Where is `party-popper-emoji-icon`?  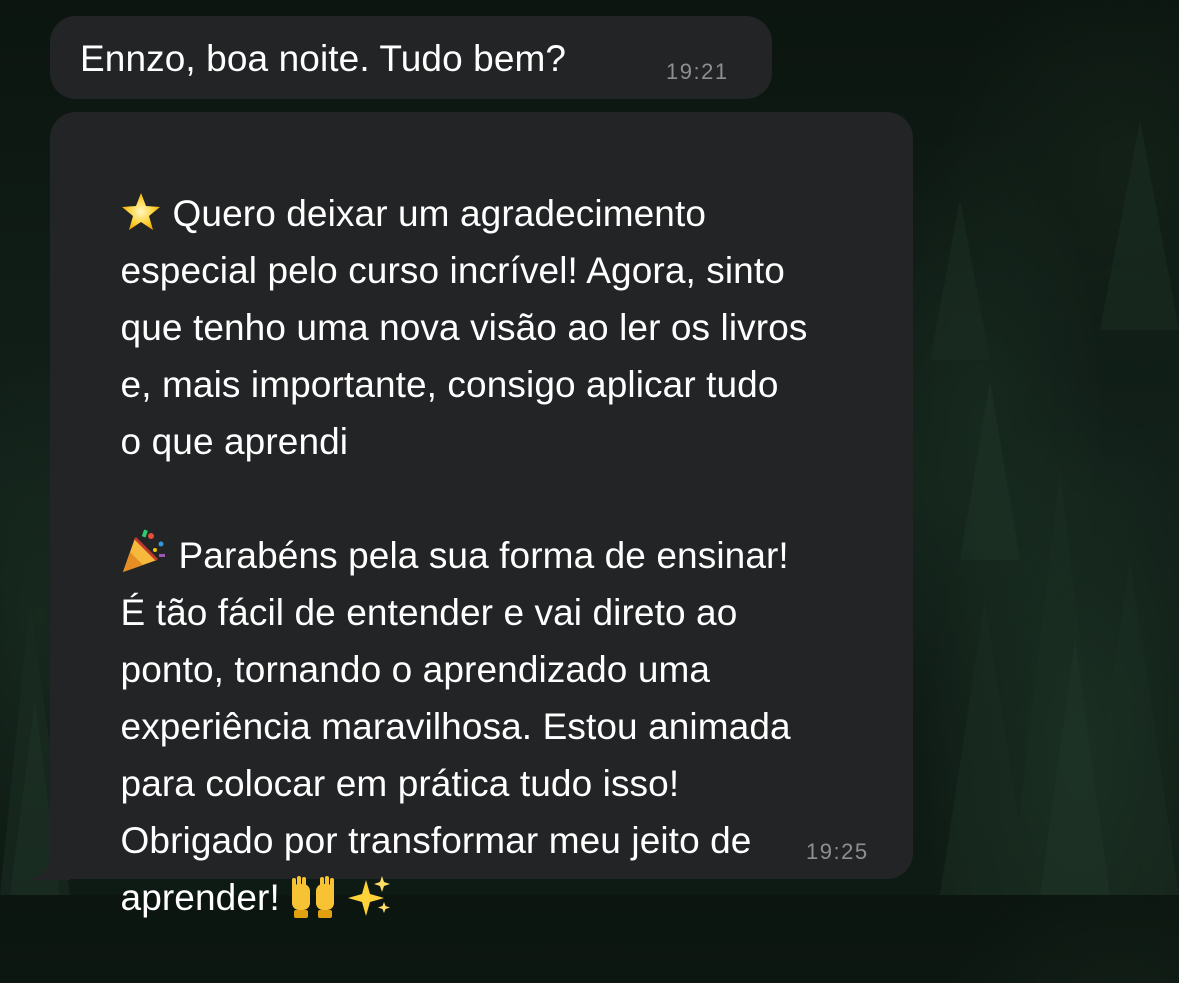
party-popper-emoji-icon is located at coordinates (143, 550).